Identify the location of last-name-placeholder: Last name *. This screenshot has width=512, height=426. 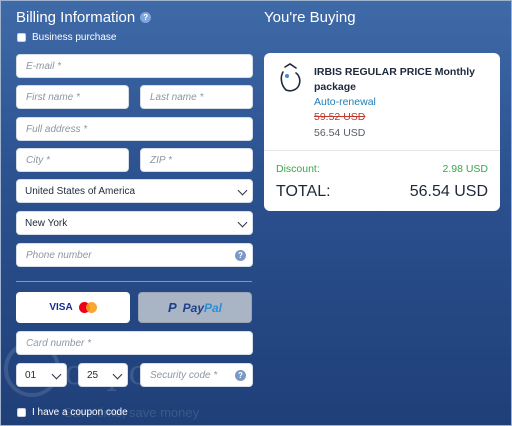
(177, 97).